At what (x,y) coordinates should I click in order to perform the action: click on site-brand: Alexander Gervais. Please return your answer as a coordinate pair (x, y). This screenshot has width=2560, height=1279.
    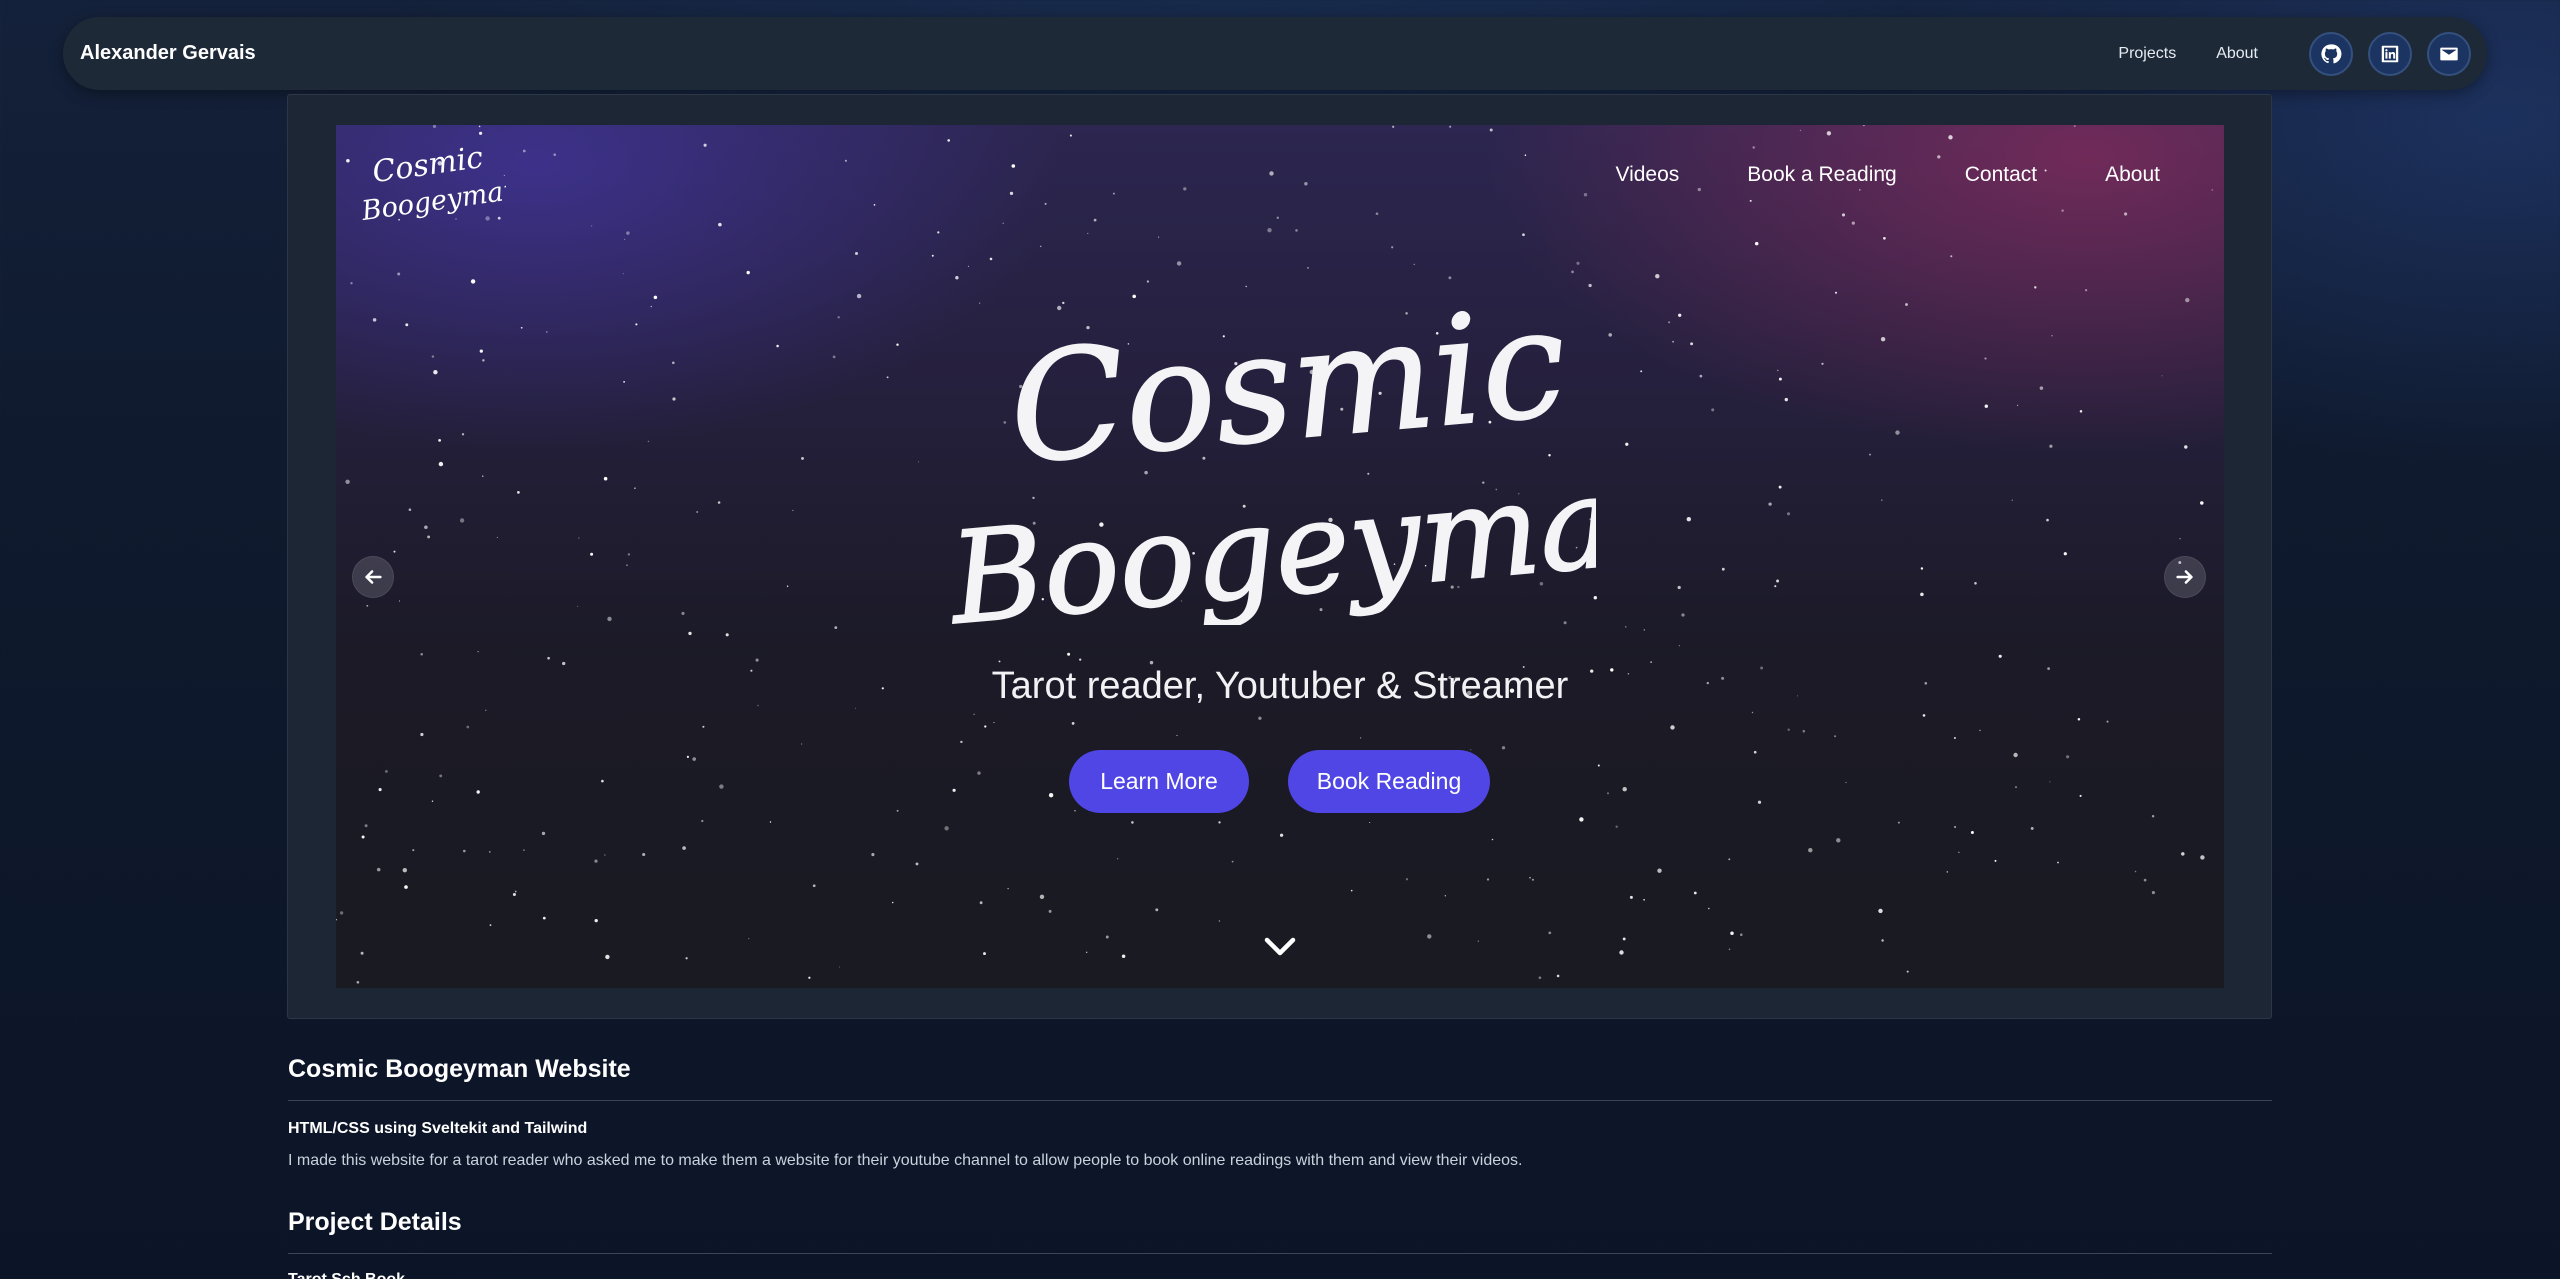
    Looking at the image, I should click on (168, 53).